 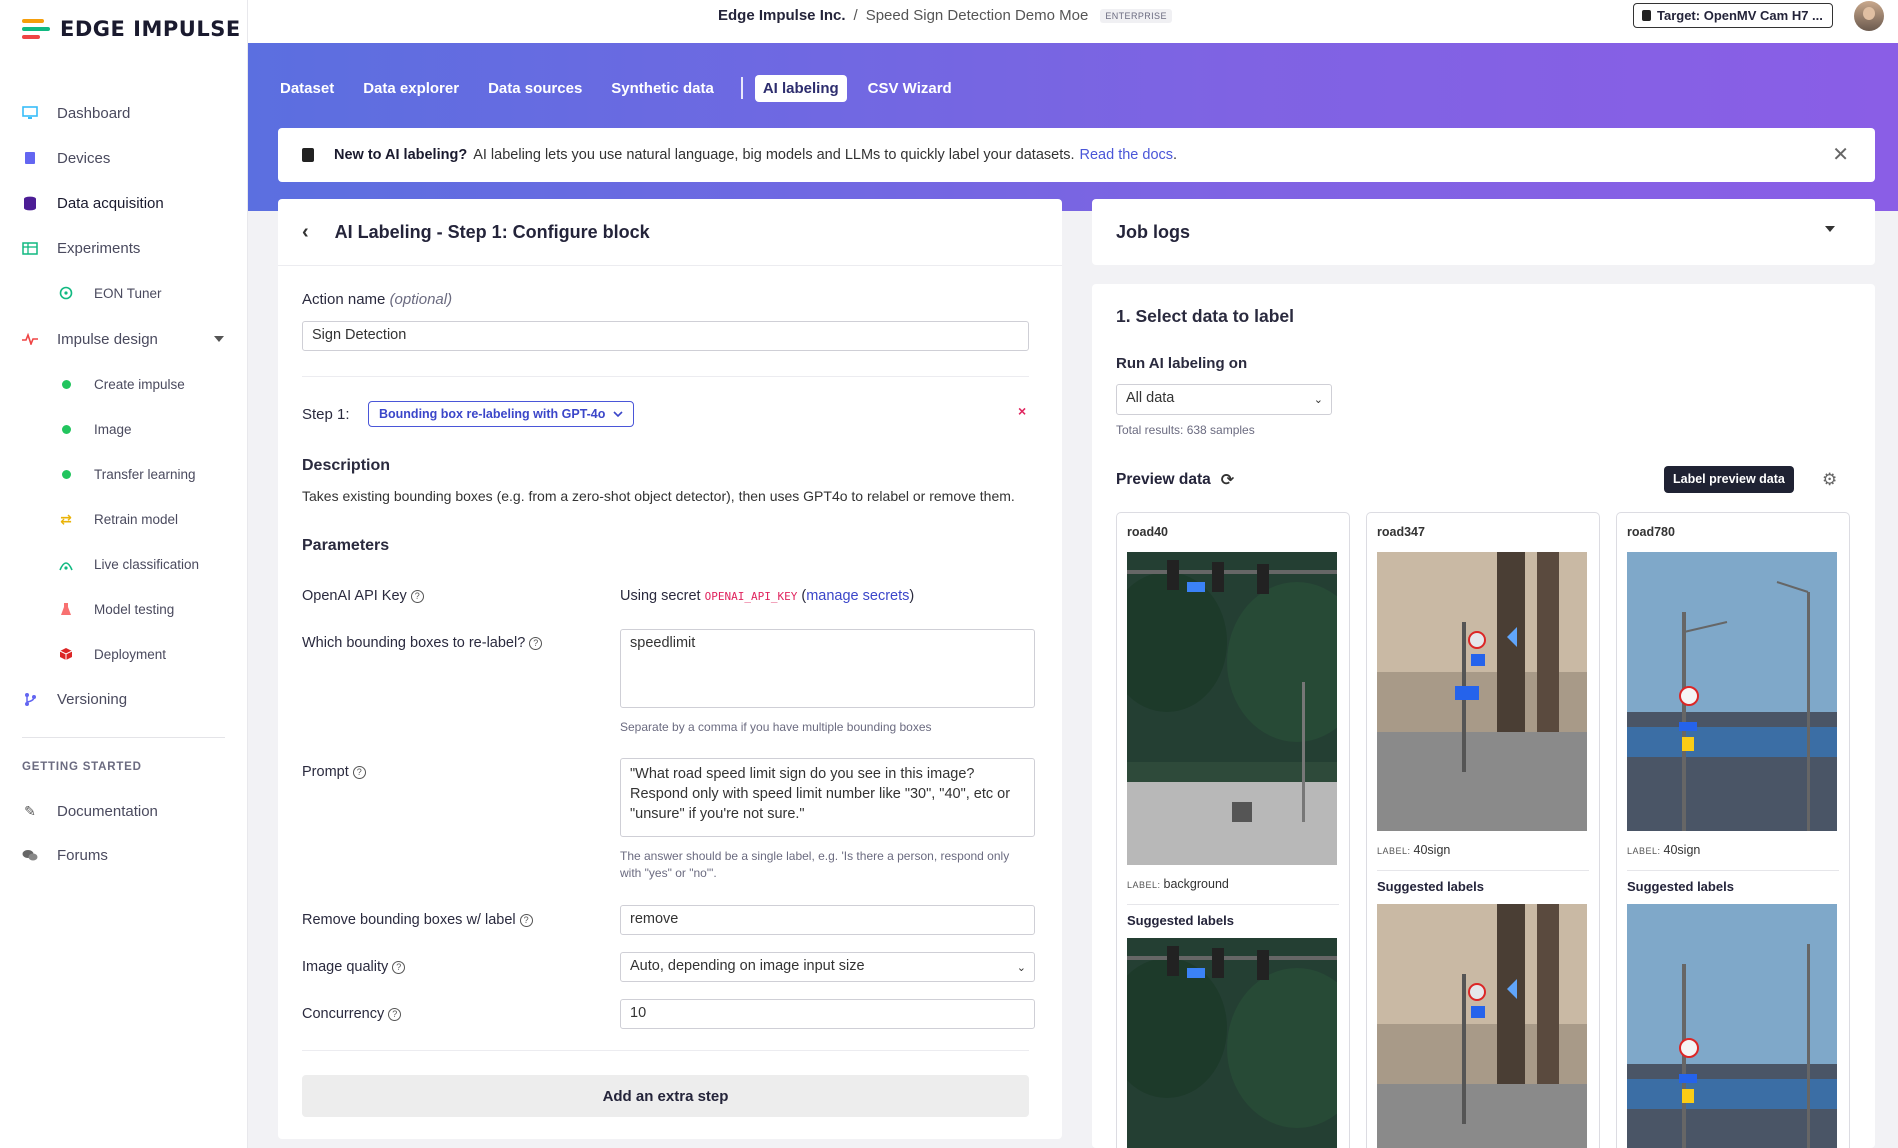 What do you see at coordinates (124, 564) in the screenshot?
I see `sidebar-item-live-classification: Live classification` at bounding box center [124, 564].